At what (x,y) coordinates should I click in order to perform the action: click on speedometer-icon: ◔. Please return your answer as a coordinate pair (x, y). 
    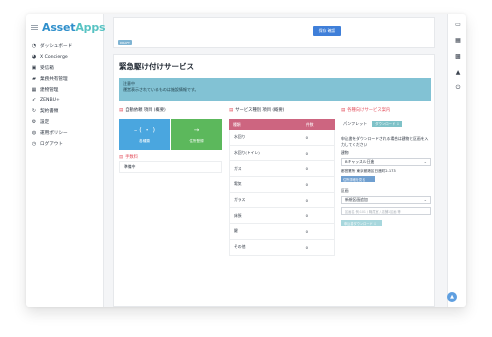
    Looking at the image, I should click on (34, 46).